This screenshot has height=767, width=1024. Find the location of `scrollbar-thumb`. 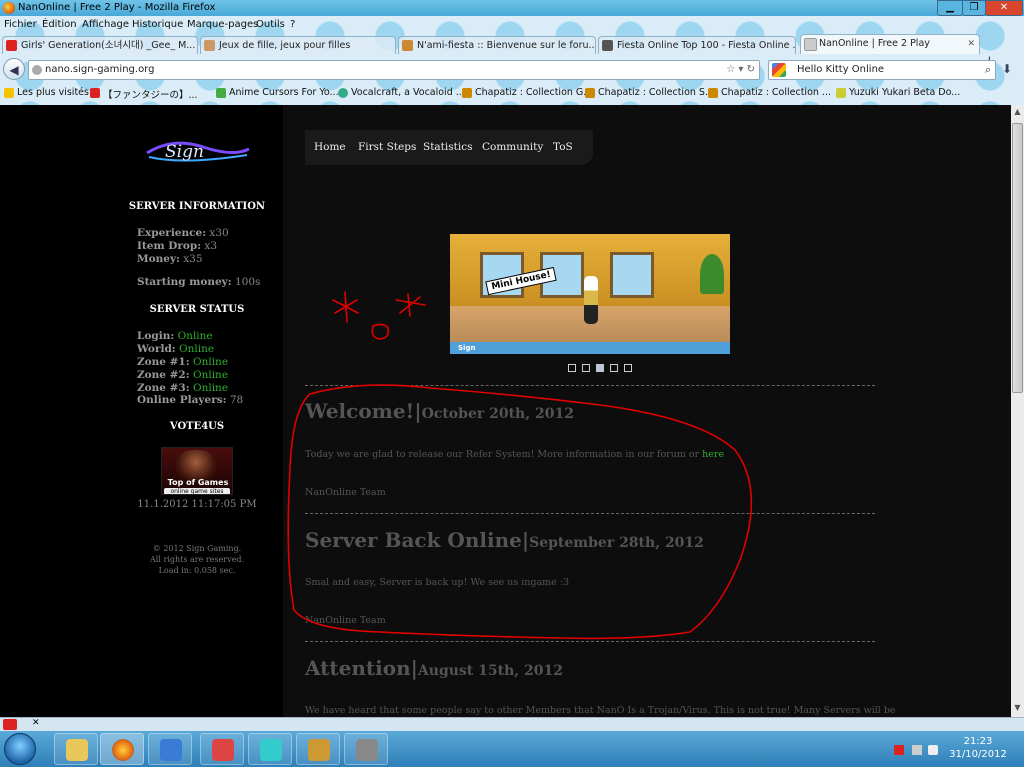

scrollbar-thumb is located at coordinates (1017, 258).